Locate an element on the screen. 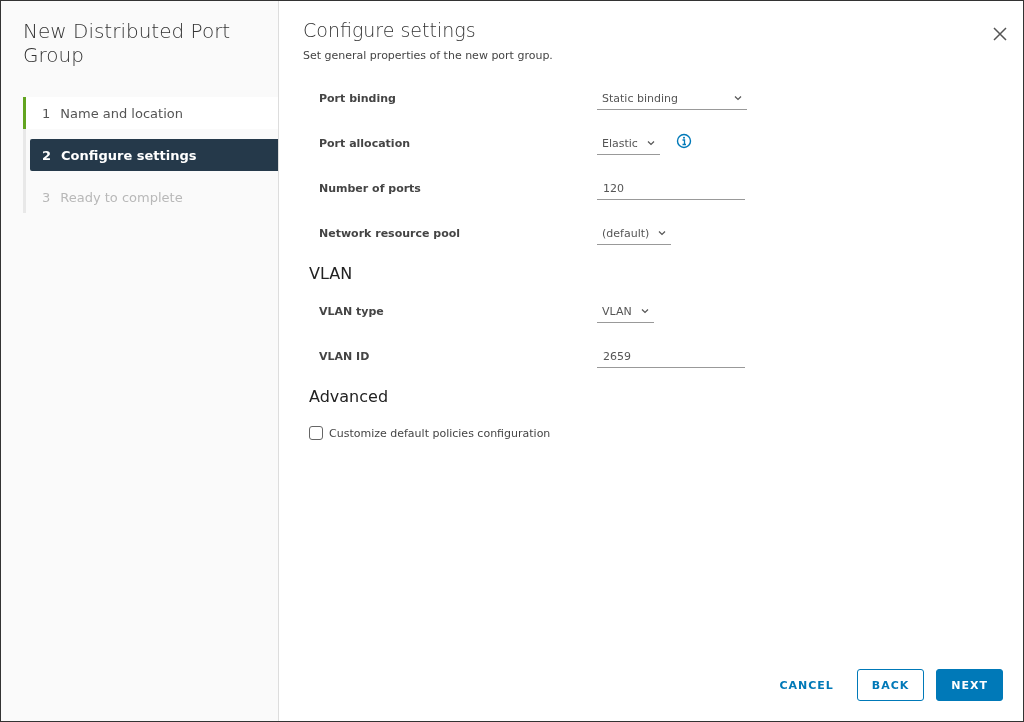  back-button: BACK is located at coordinates (890, 685).